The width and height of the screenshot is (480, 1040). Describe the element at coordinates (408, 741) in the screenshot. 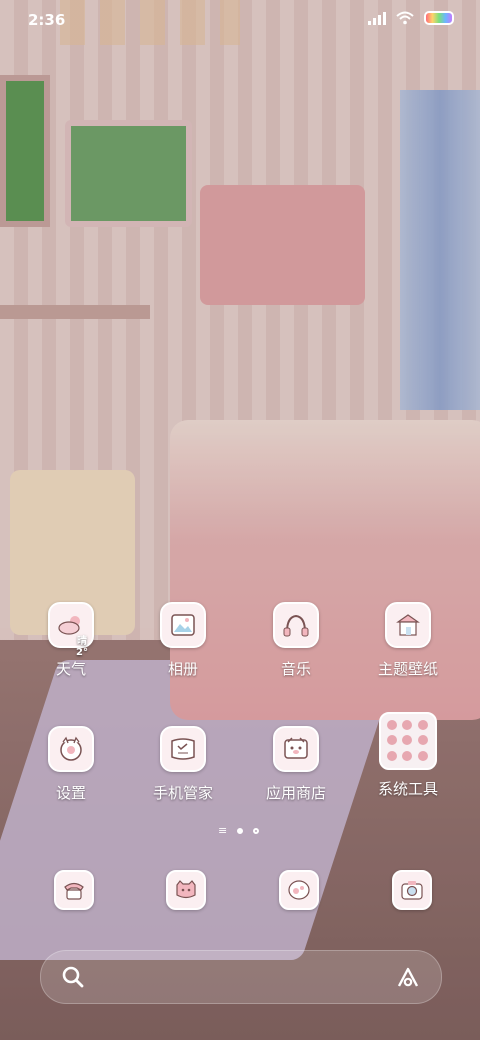

I see `folder-icon` at that location.